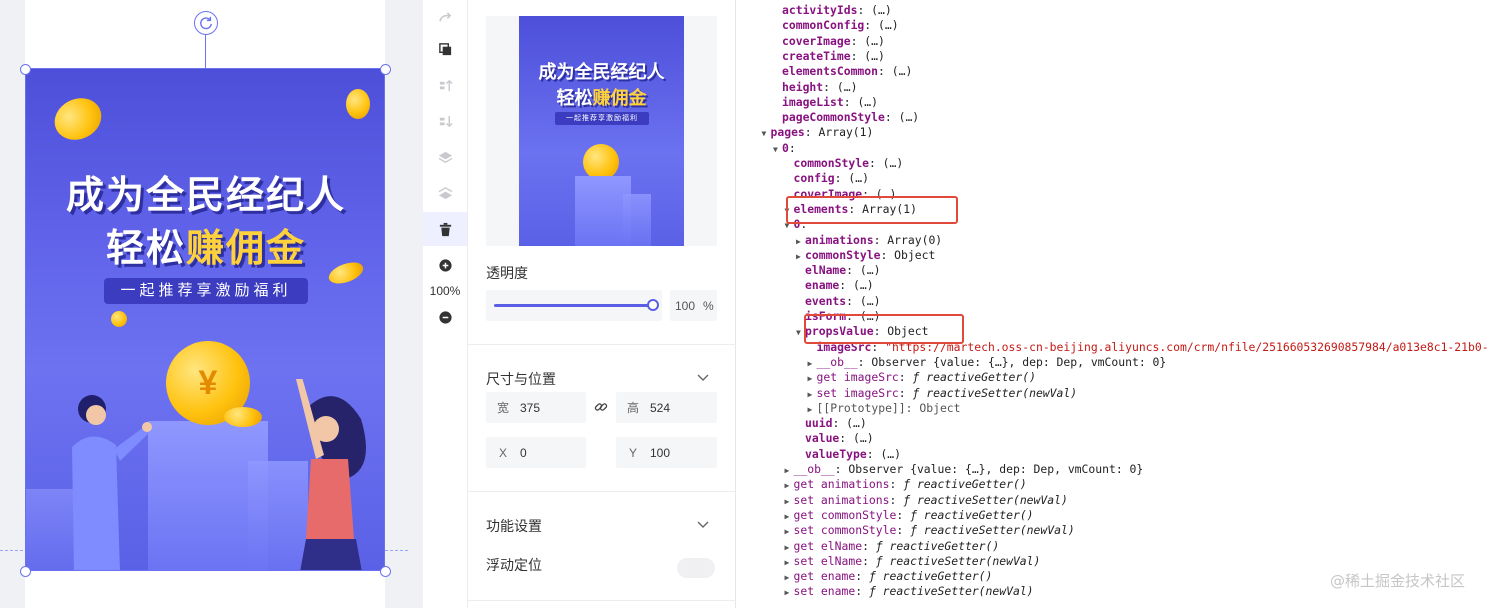 This screenshot has width=1512, height=608. Describe the element at coordinates (445, 85) in the screenshot. I see `move-up-icon` at that location.